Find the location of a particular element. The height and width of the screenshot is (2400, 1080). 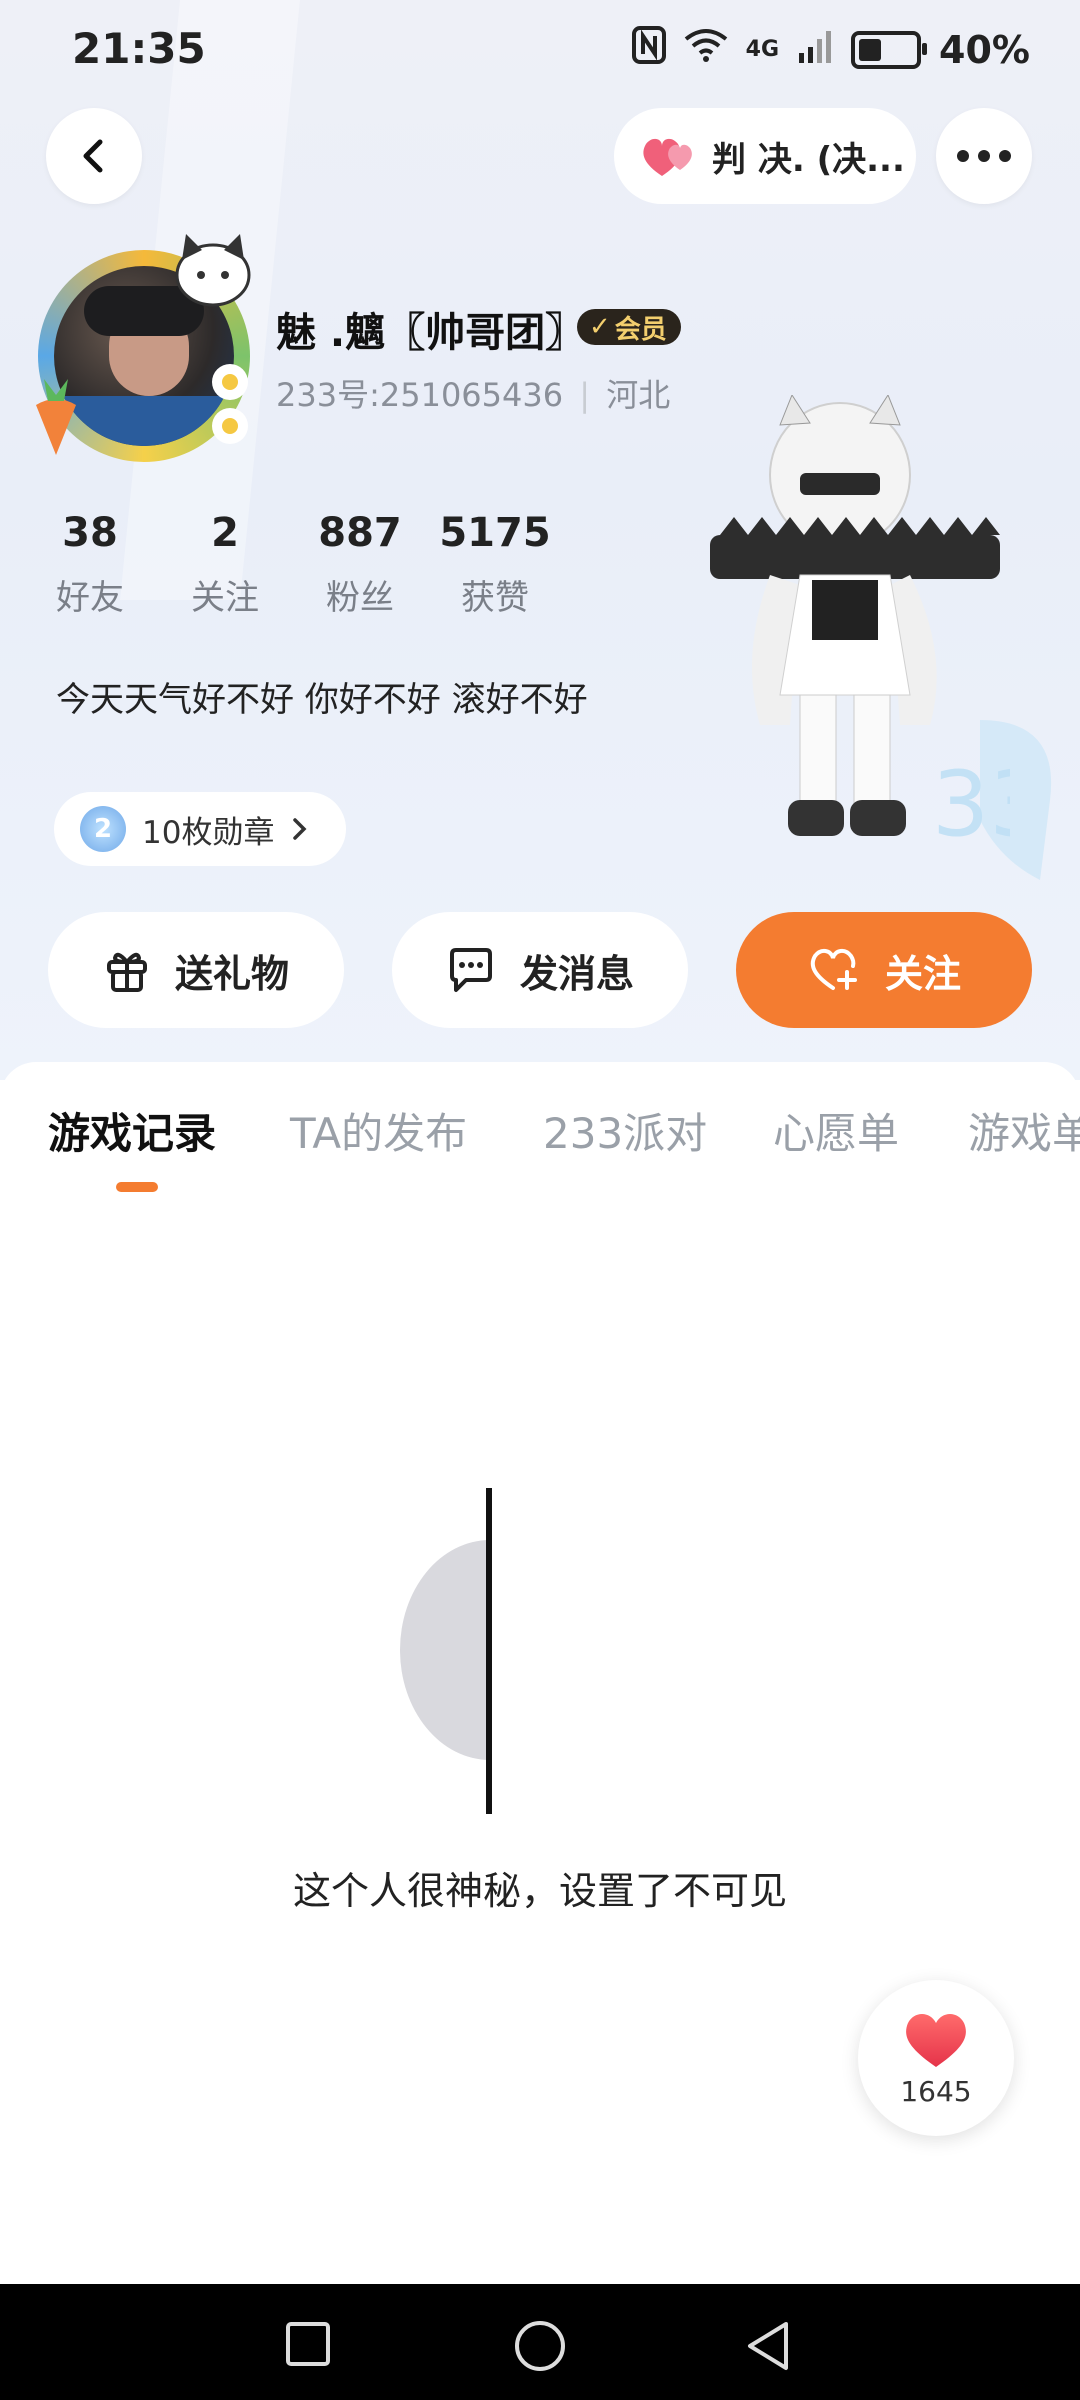

gift-label: 送礼物 is located at coordinates (231, 973).